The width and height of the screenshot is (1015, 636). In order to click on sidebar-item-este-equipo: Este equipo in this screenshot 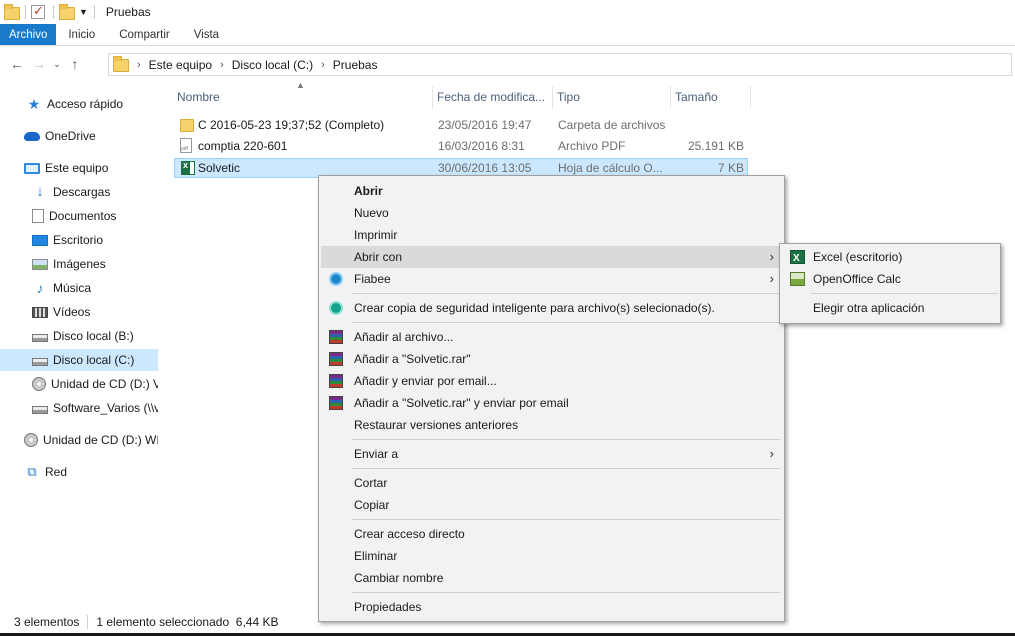, I will do `click(79, 168)`.